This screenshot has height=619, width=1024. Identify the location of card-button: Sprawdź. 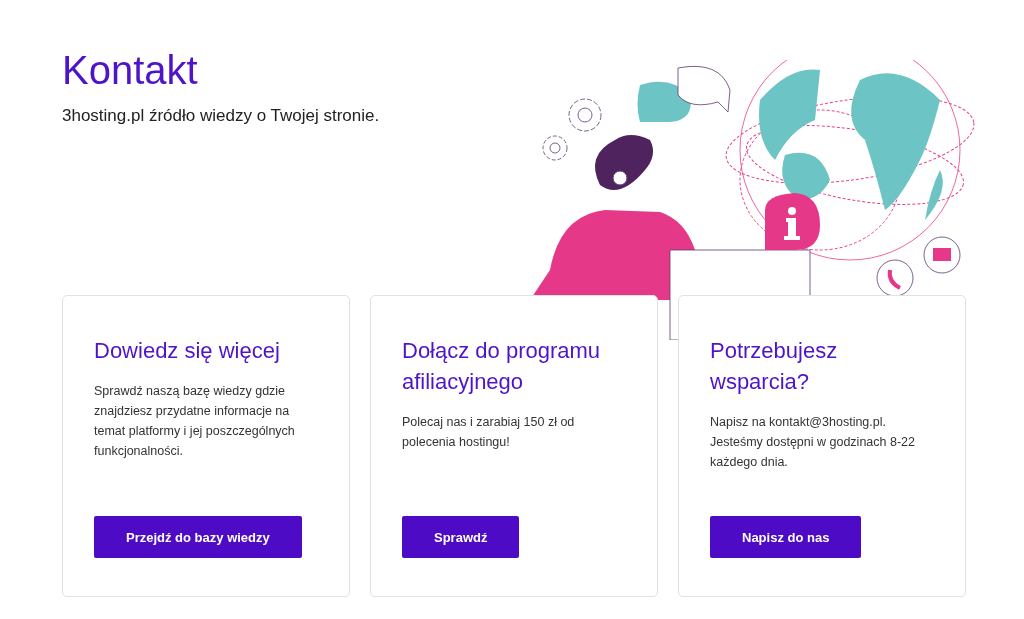
(461, 537).